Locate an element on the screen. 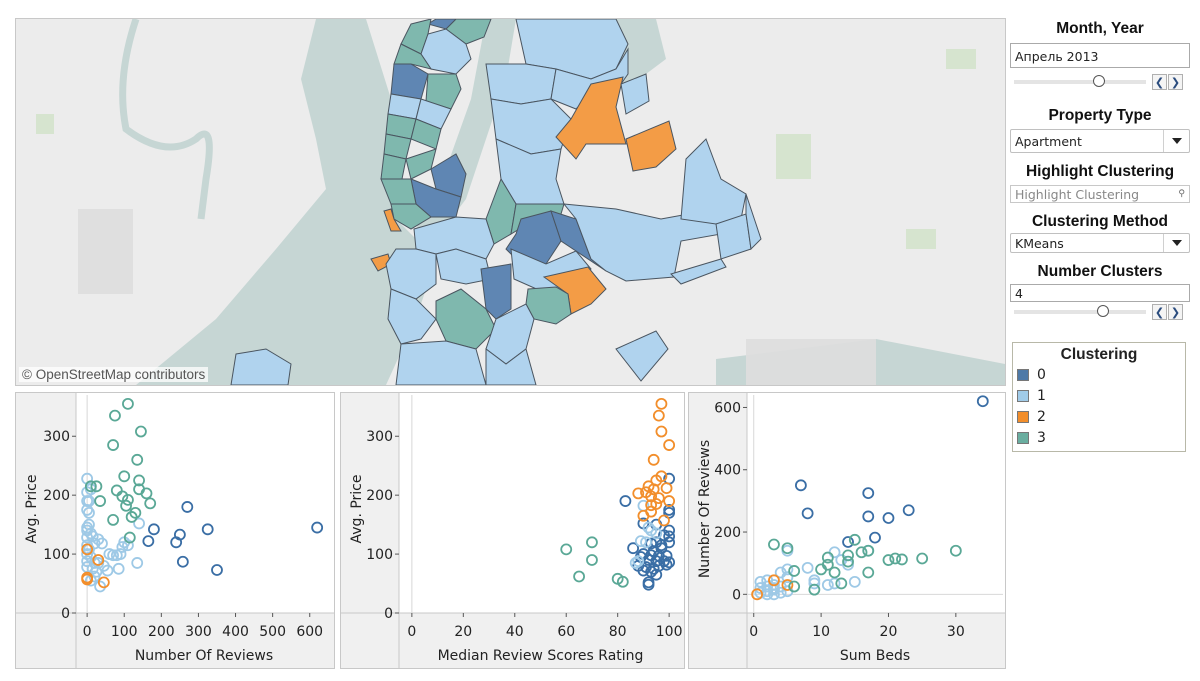 This screenshot has width=1200, height=681. legend-item-3: 3 is located at coordinates (1099, 437).